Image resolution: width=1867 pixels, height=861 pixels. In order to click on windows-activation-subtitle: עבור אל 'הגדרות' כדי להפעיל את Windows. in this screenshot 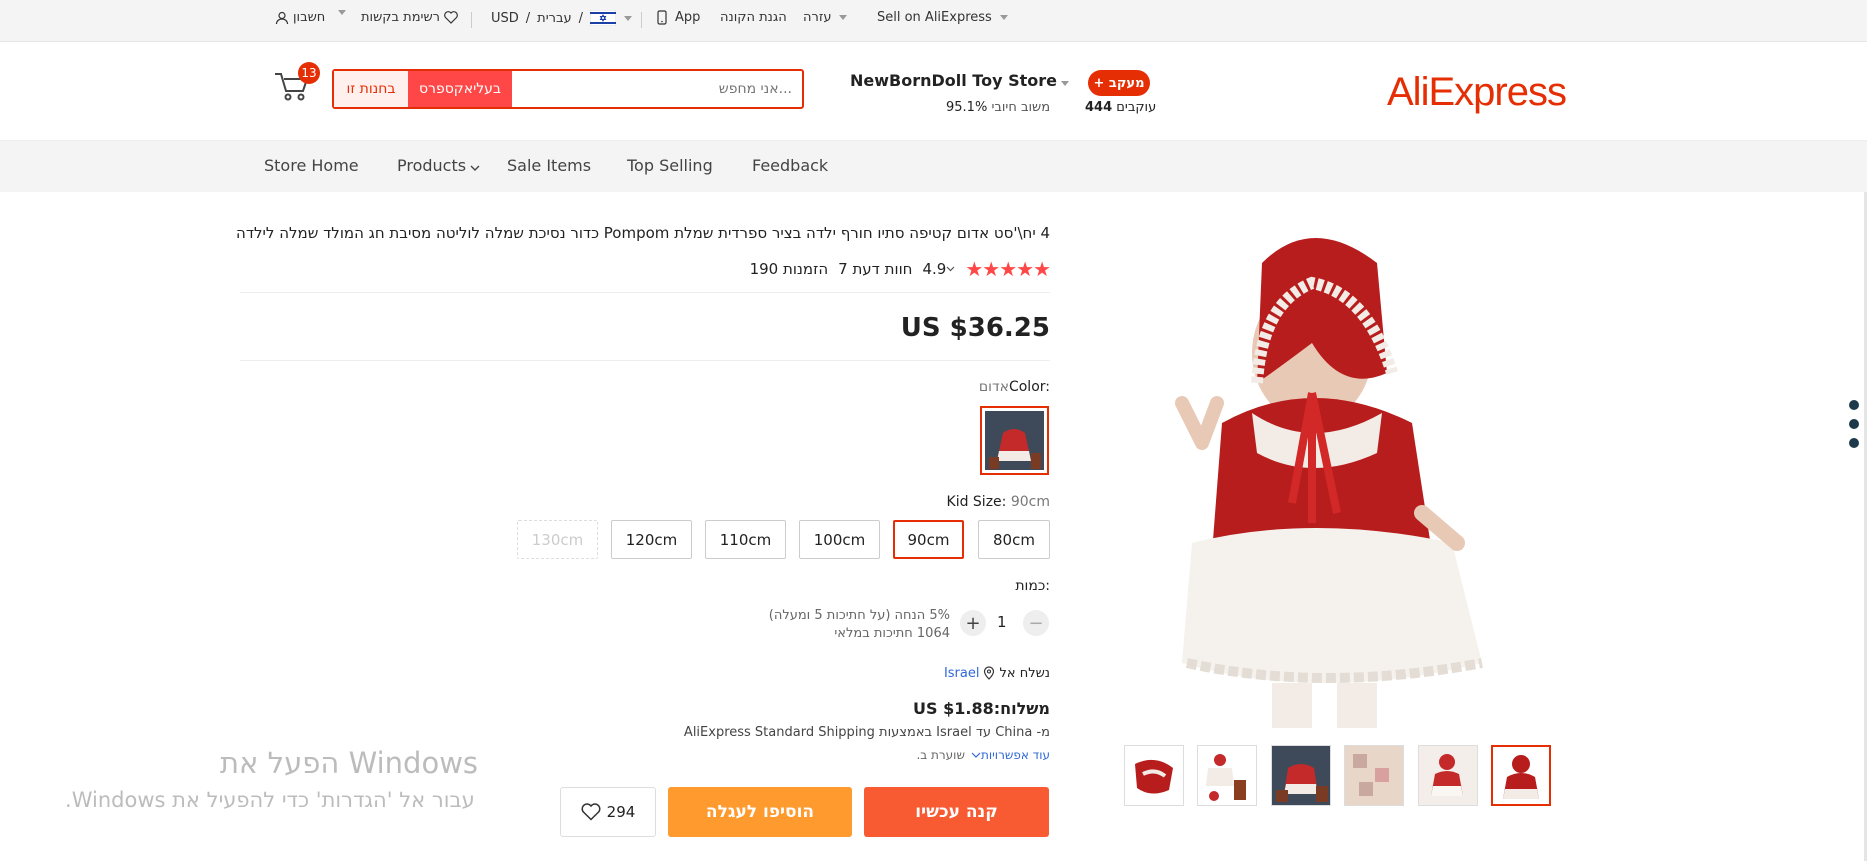, I will do `click(270, 800)`.